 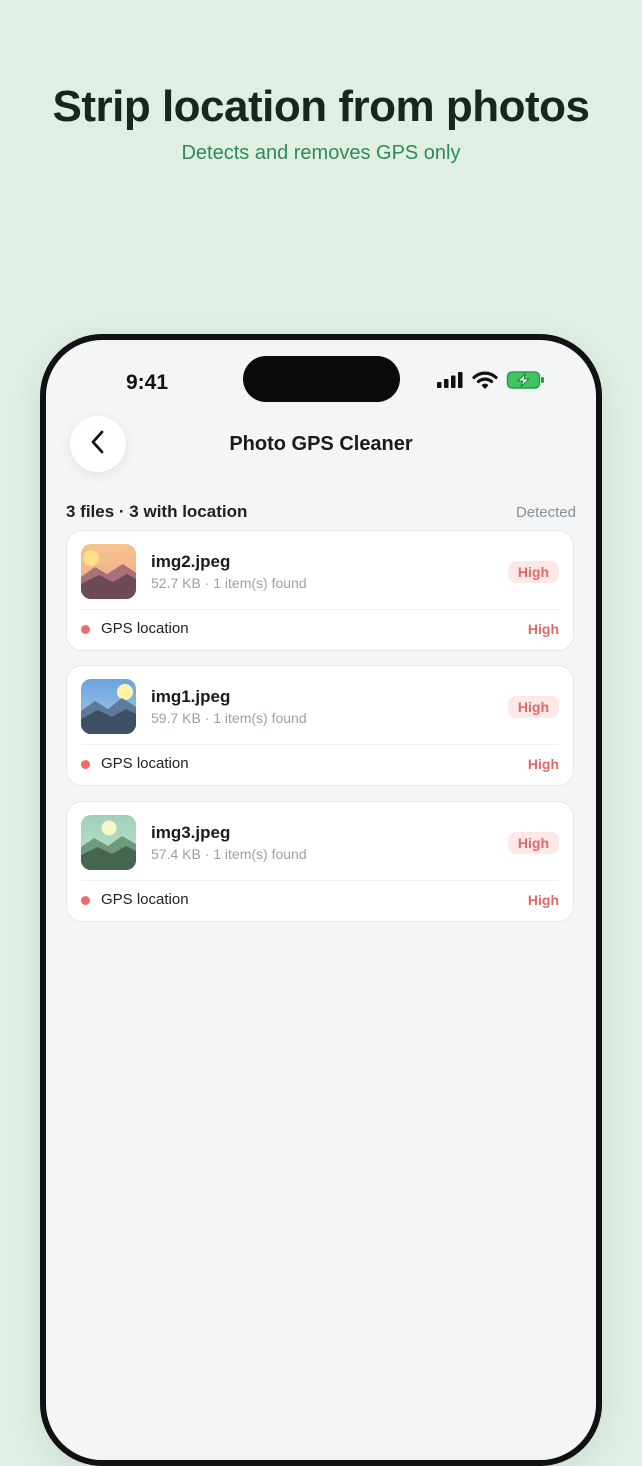 What do you see at coordinates (157, 511) in the screenshot?
I see `files-summary: 3 files · 3 with location` at bounding box center [157, 511].